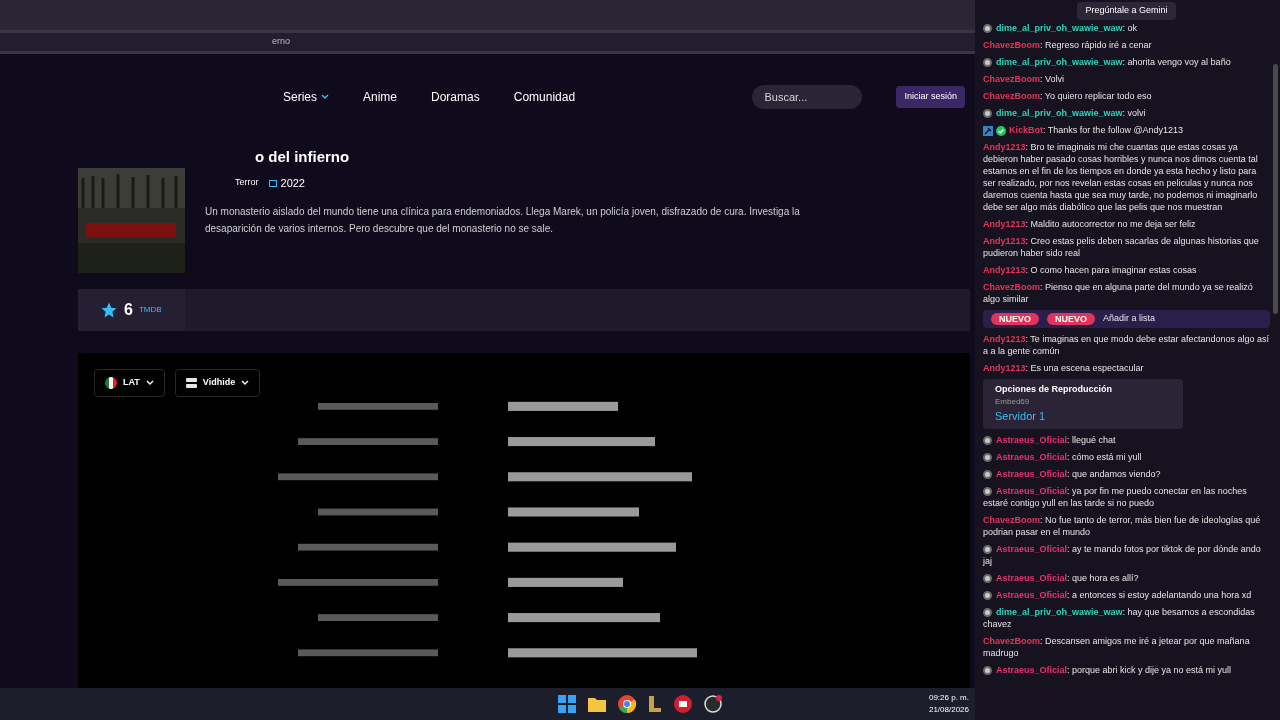 This screenshot has height=720, width=1280. What do you see at coordinates (247, 182) in the screenshot?
I see `genre-label: Terror` at bounding box center [247, 182].